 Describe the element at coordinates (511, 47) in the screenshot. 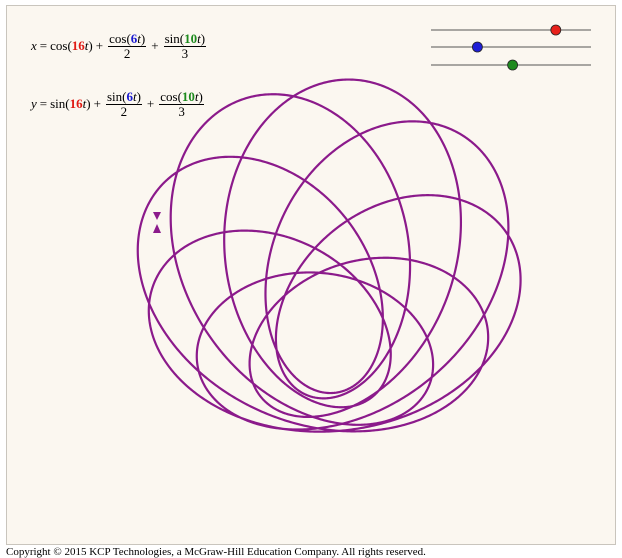

I see `slider-group` at that location.